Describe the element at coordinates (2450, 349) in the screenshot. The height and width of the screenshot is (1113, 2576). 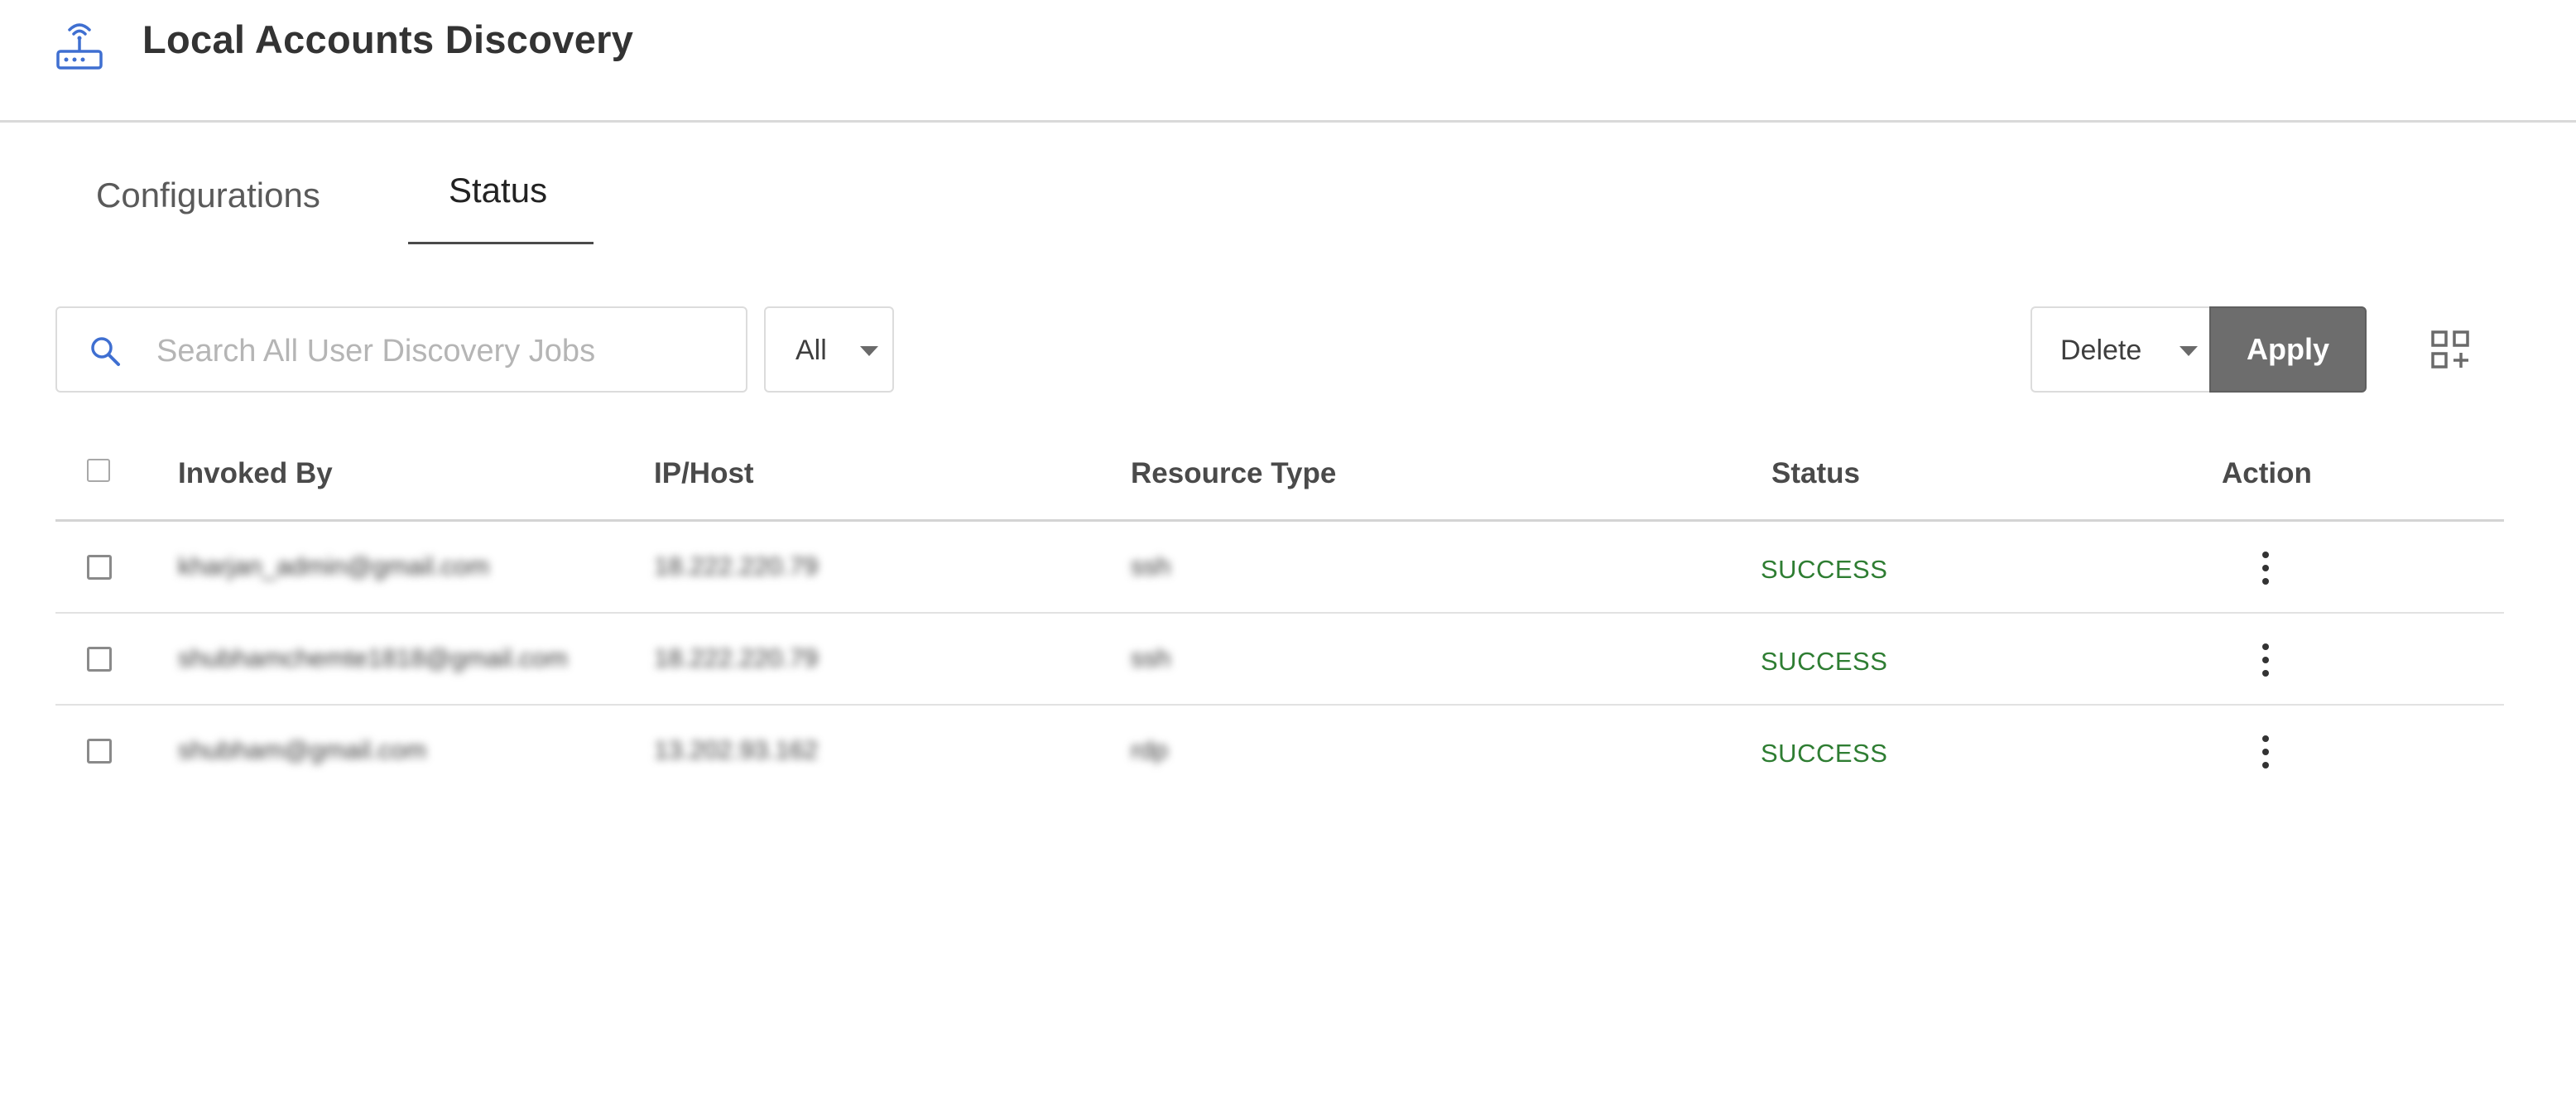
I see `grid-add-icon` at that location.